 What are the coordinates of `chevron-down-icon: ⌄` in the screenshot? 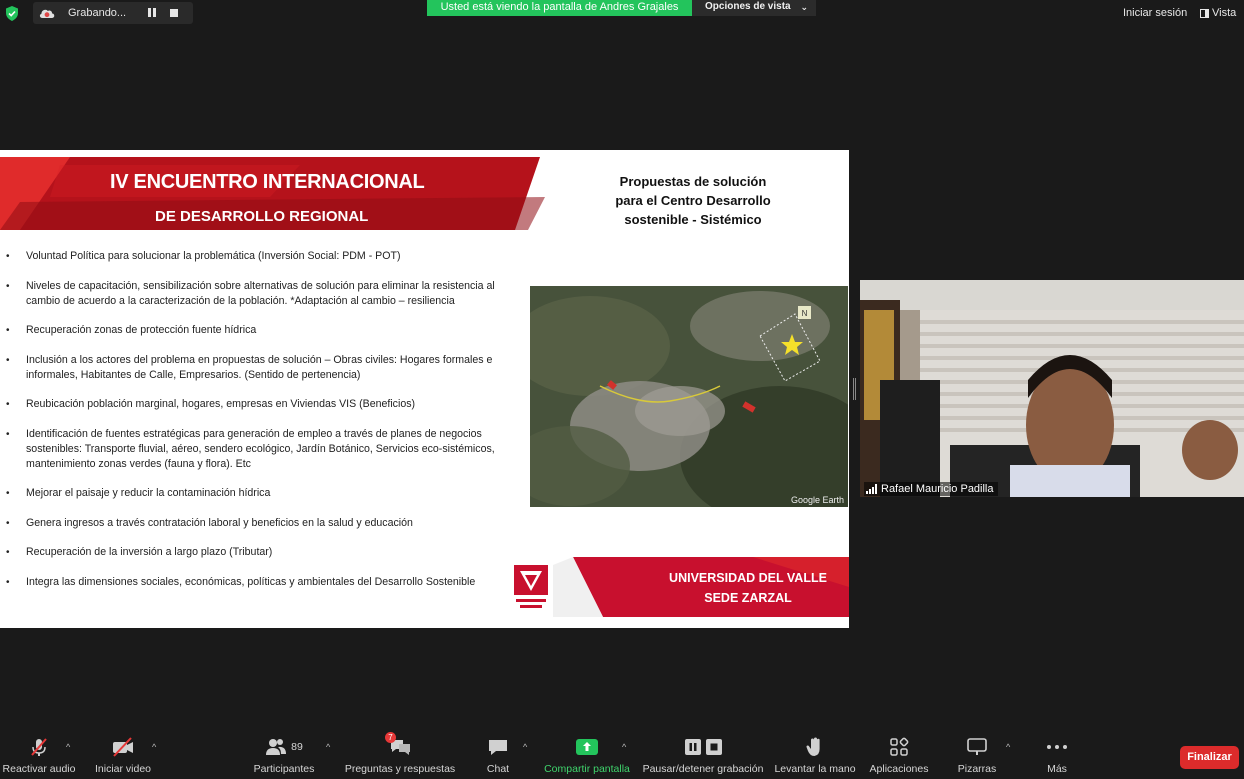 It's located at (804, 7).